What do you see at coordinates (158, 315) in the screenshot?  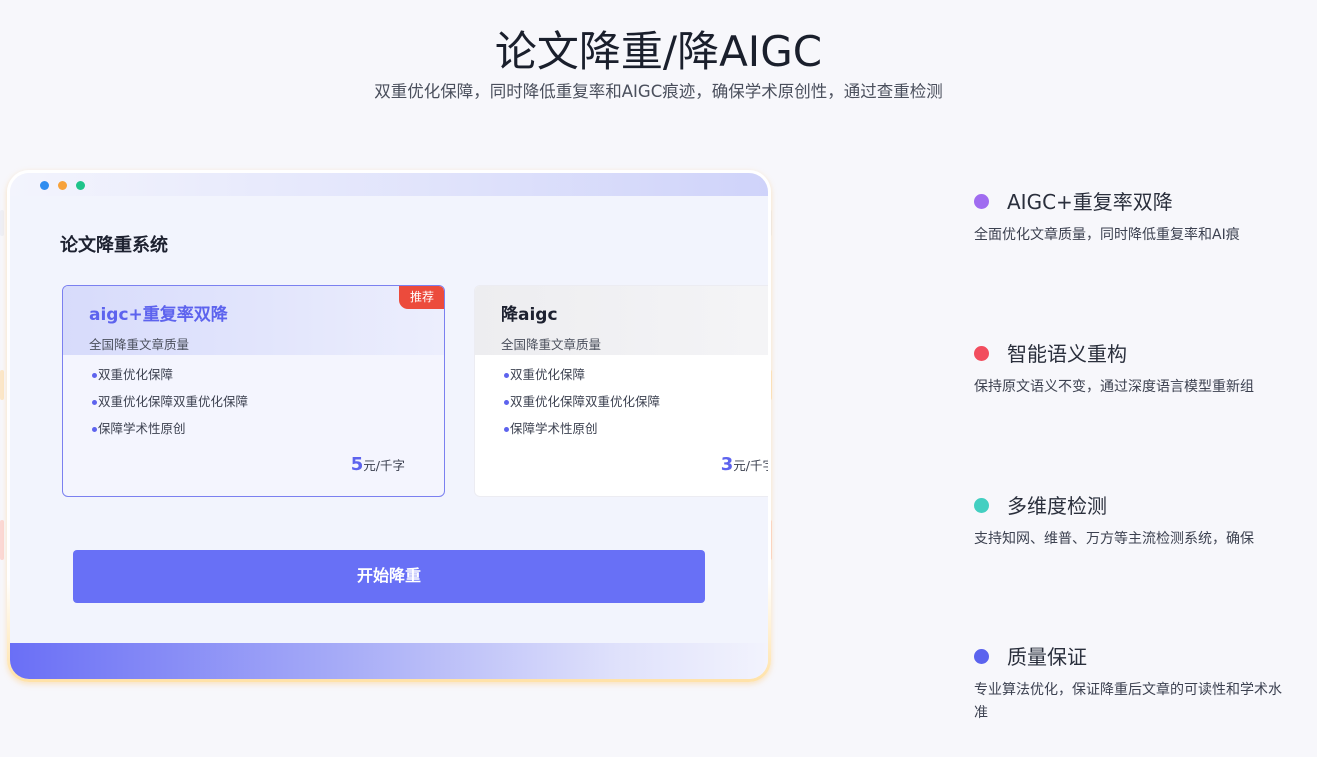 I see `plan-name: aigc+重复率双降` at bounding box center [158, 315].